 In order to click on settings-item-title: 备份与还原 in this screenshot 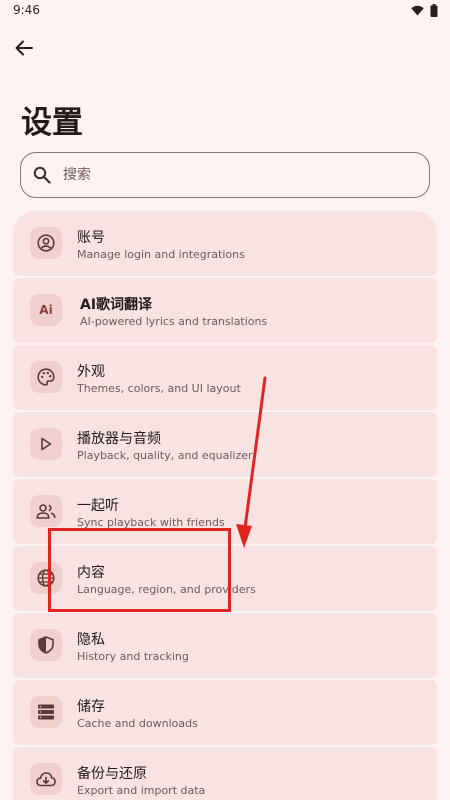, I will do `click(112, 774)`.